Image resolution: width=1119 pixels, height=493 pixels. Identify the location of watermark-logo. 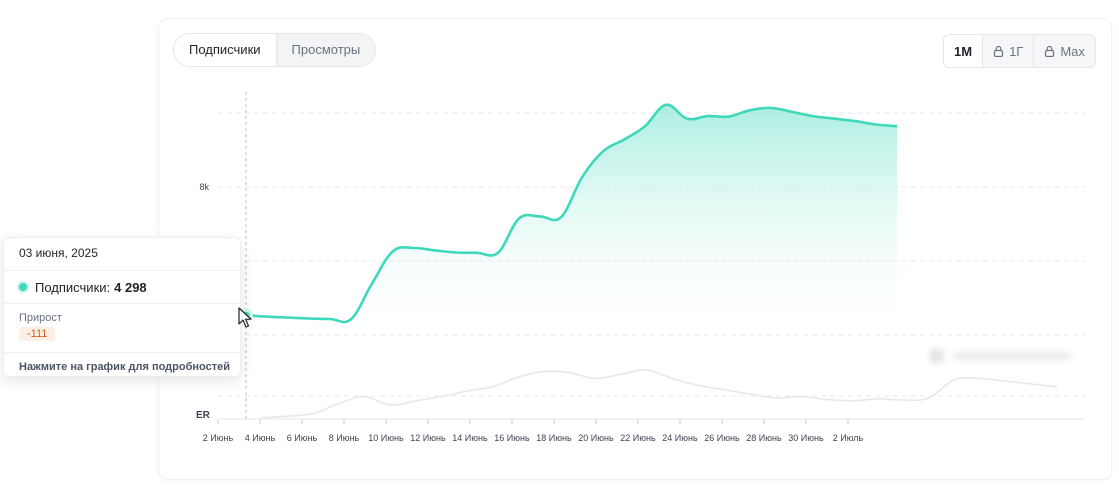
(1001, 356).